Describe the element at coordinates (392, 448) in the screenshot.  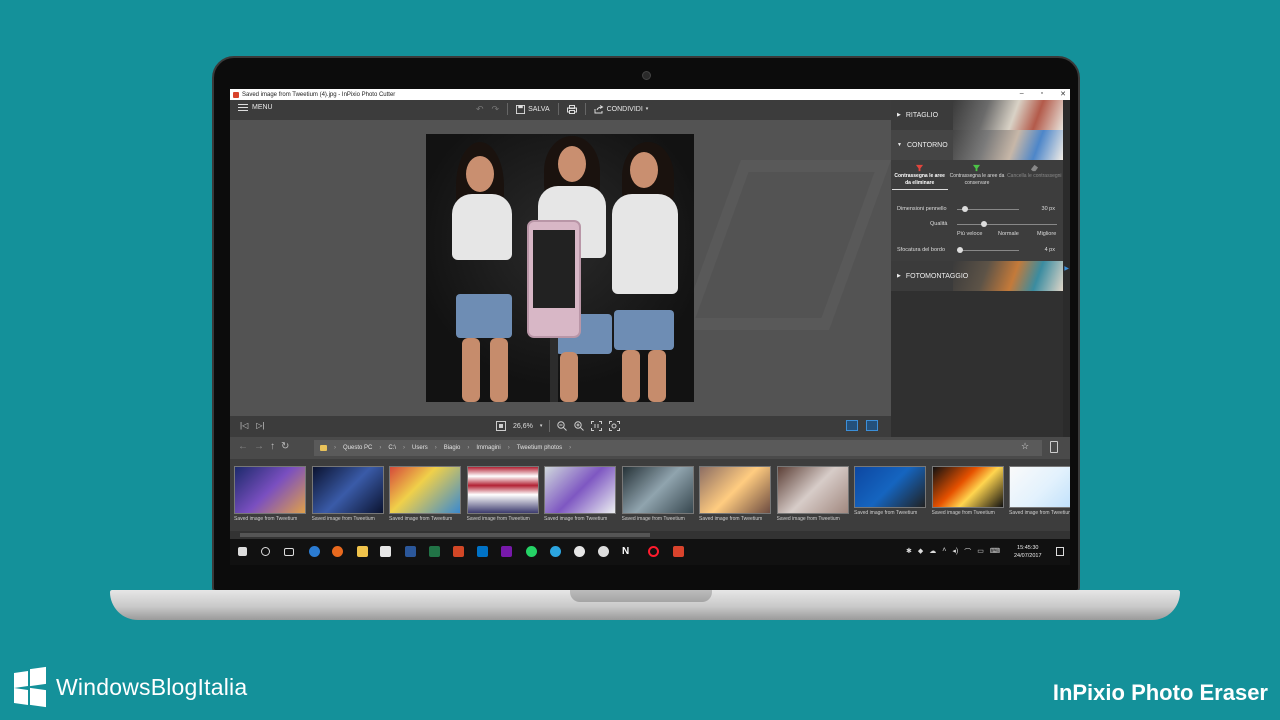
I see `breadcrumb-item: C:\` at that location.